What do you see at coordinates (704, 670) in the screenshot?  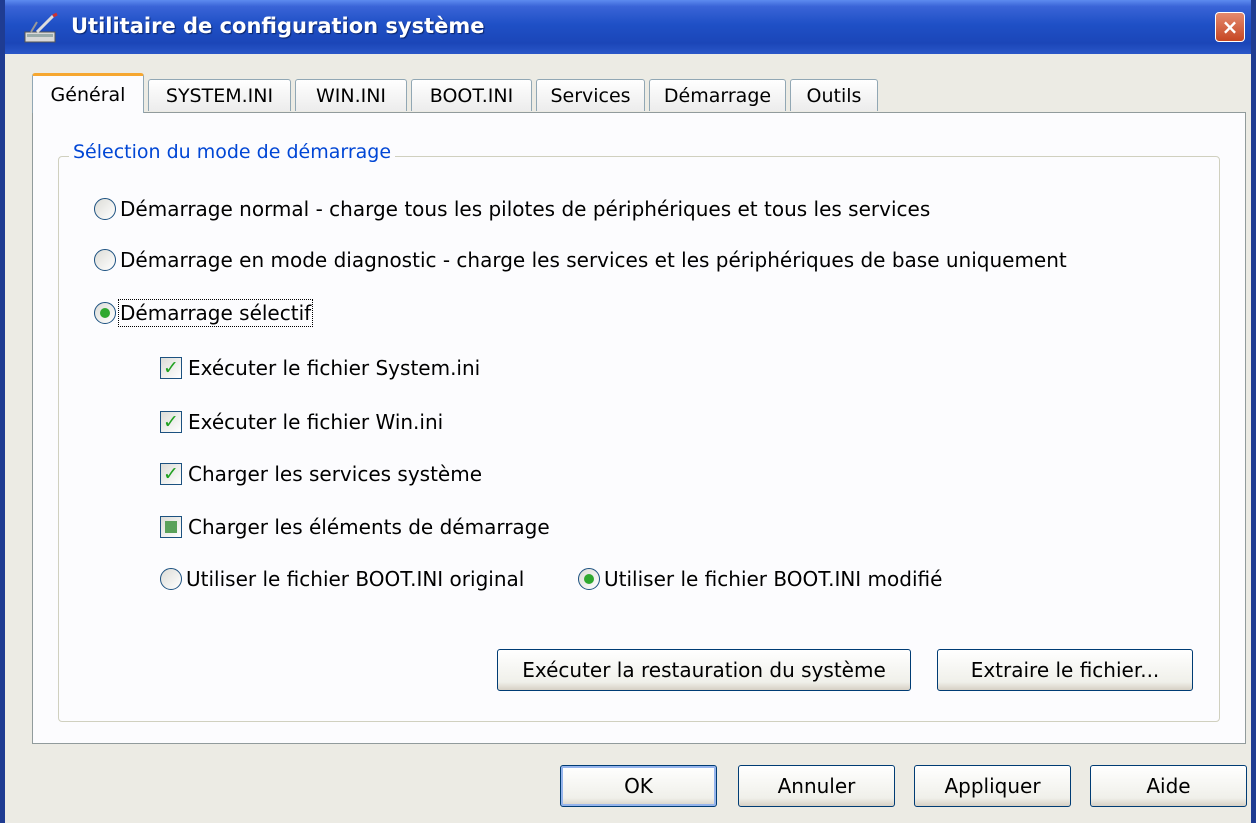 I see `system-restore-button: Exécuter la restauration du système` at bounding box center [704, 670].